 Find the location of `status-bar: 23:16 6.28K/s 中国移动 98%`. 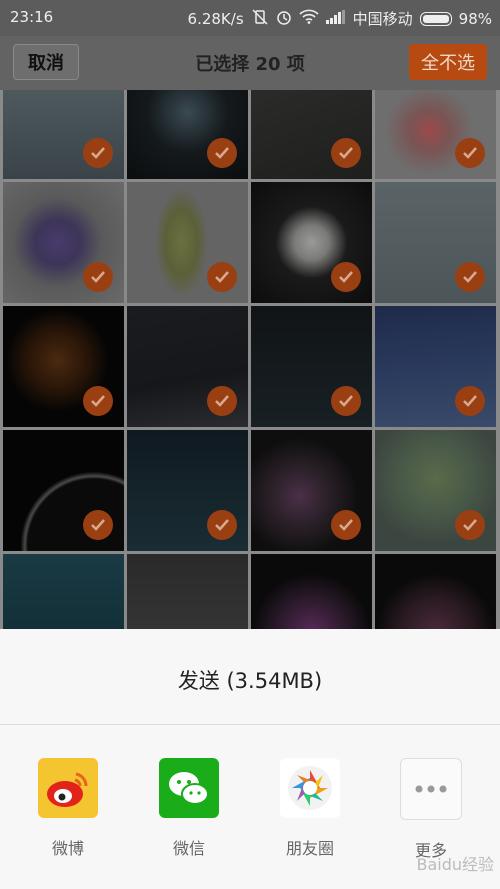

status-bar: 23:16 6.28K/s 中国移动 98% is located at coordinates (250, 18).